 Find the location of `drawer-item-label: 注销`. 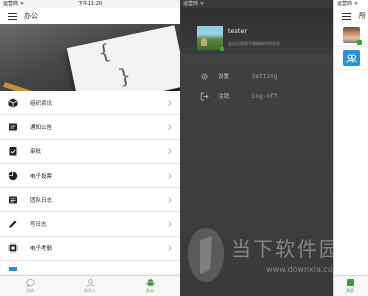

drawer-item-label: 注销 is located at coordinates (224, 97).